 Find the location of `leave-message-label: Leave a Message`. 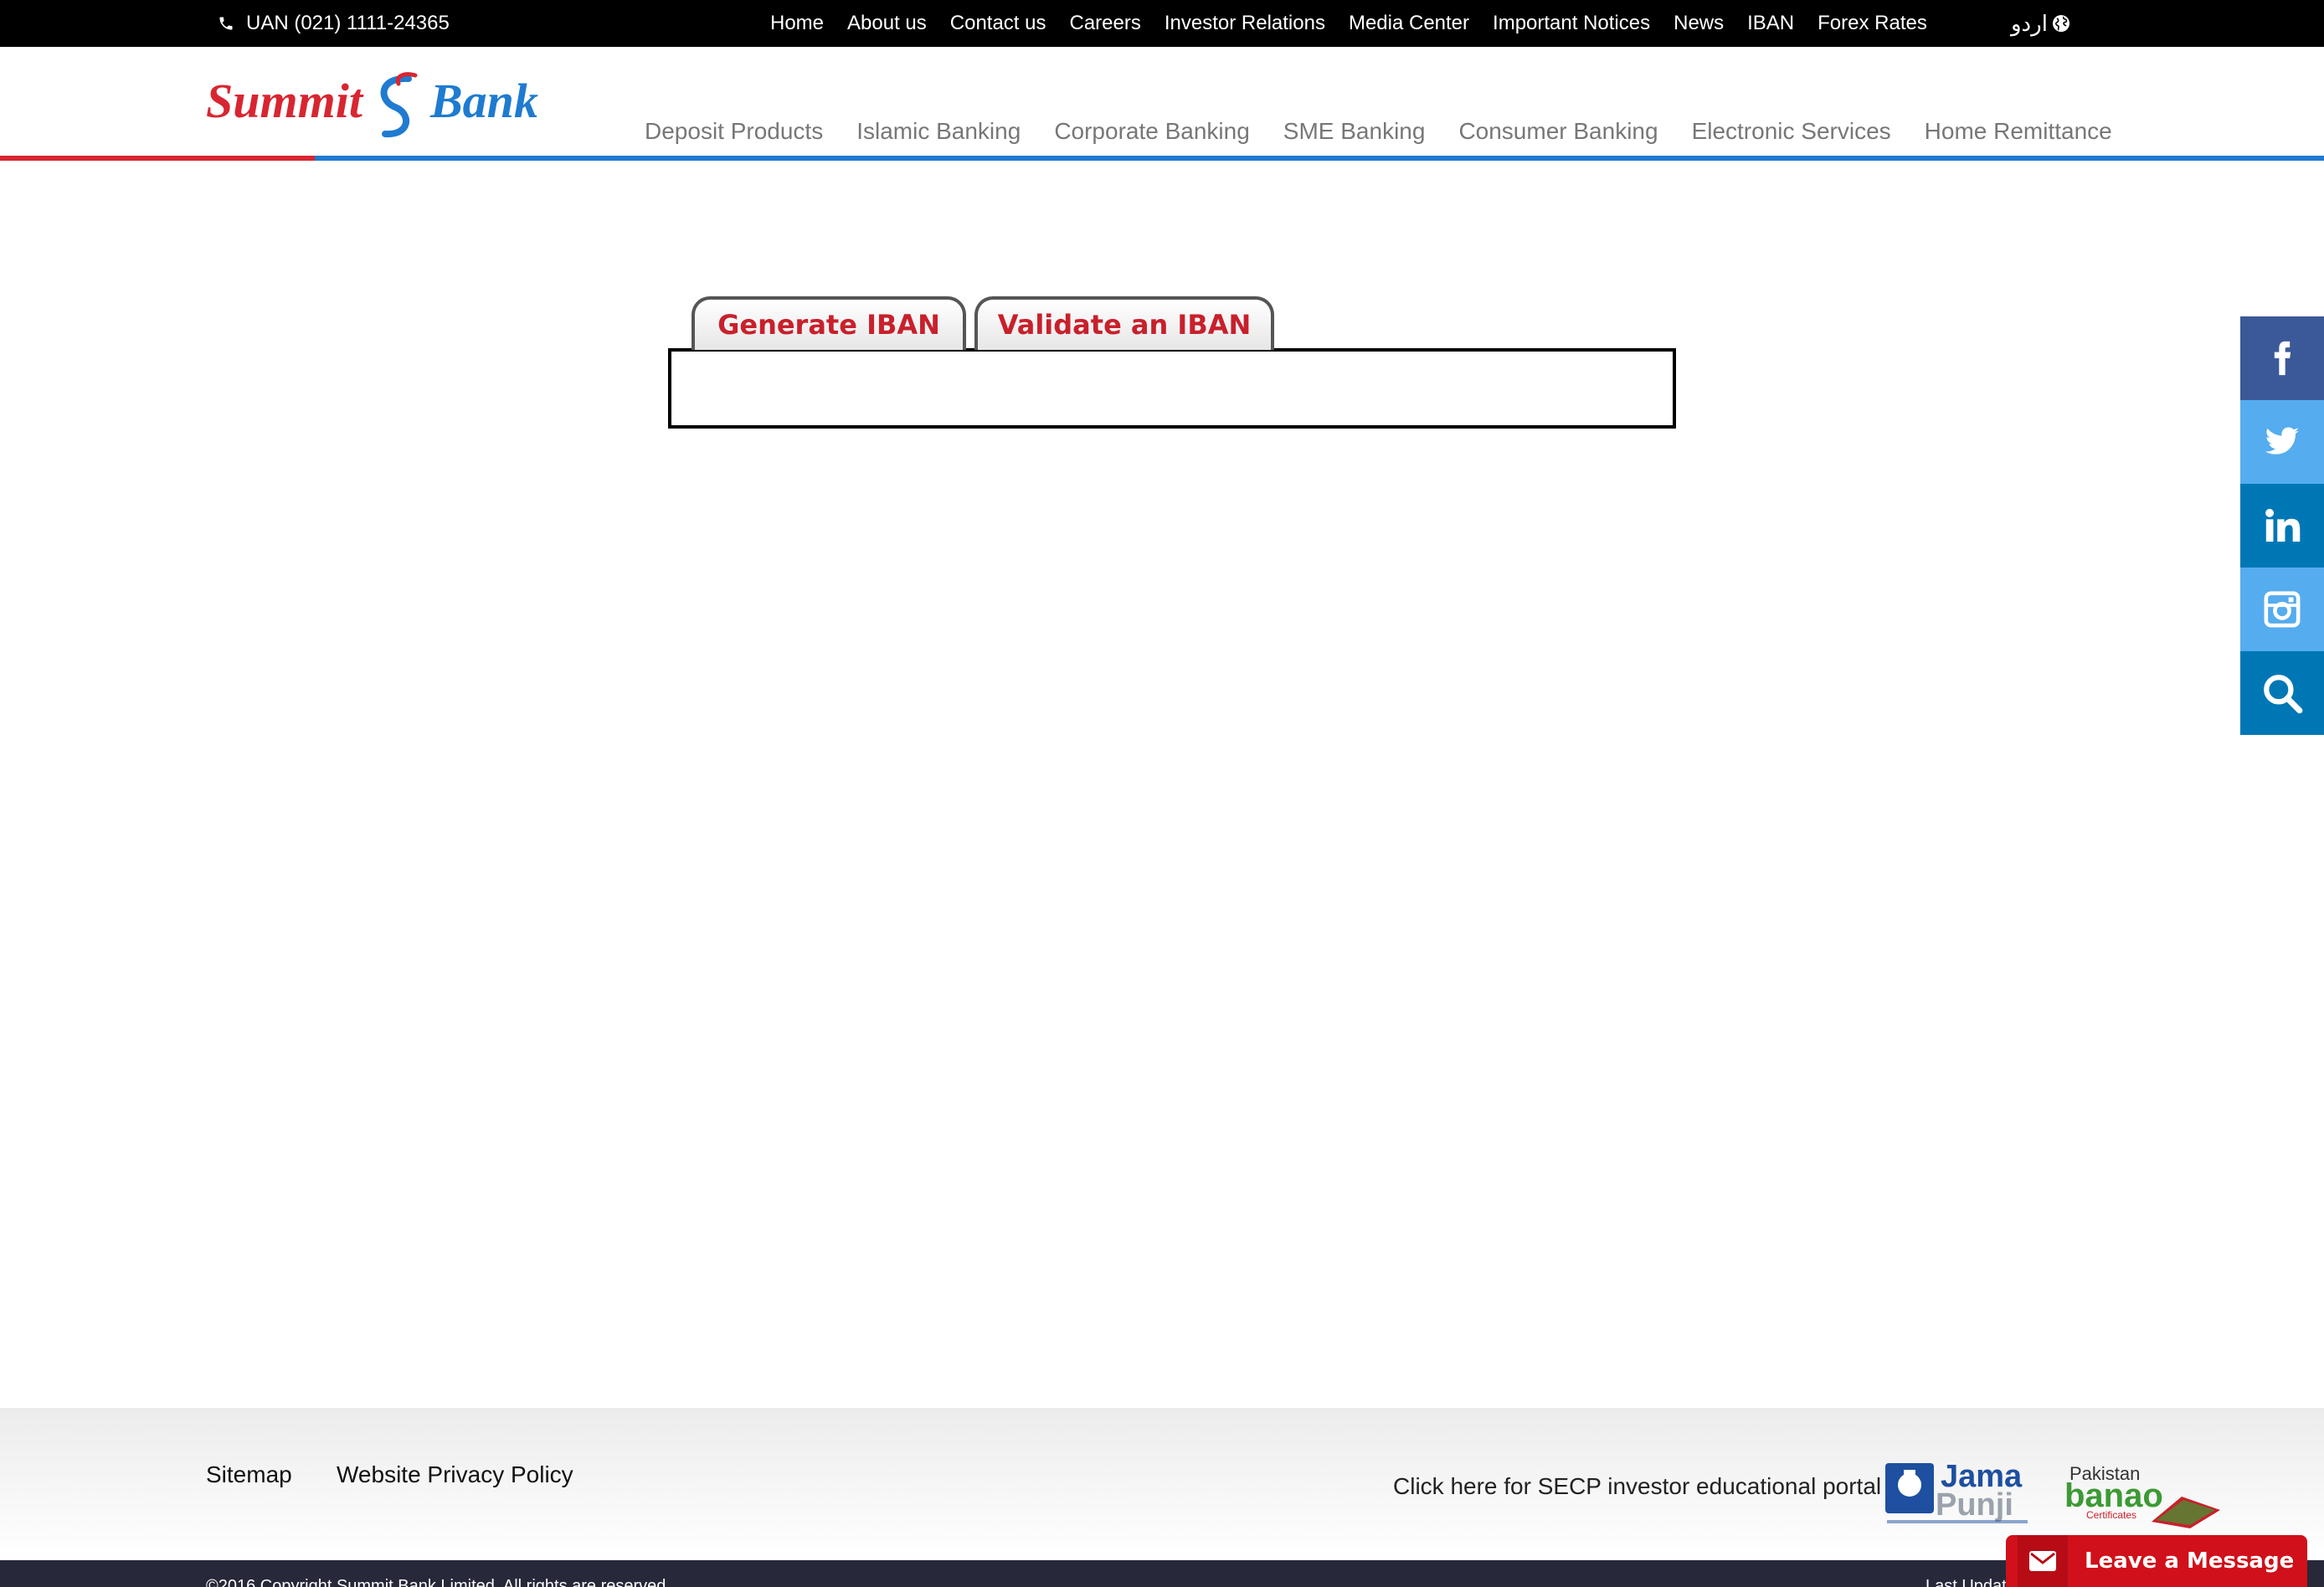

leave-message-label: Leave a Message is located at coordinates (2190, 1561).